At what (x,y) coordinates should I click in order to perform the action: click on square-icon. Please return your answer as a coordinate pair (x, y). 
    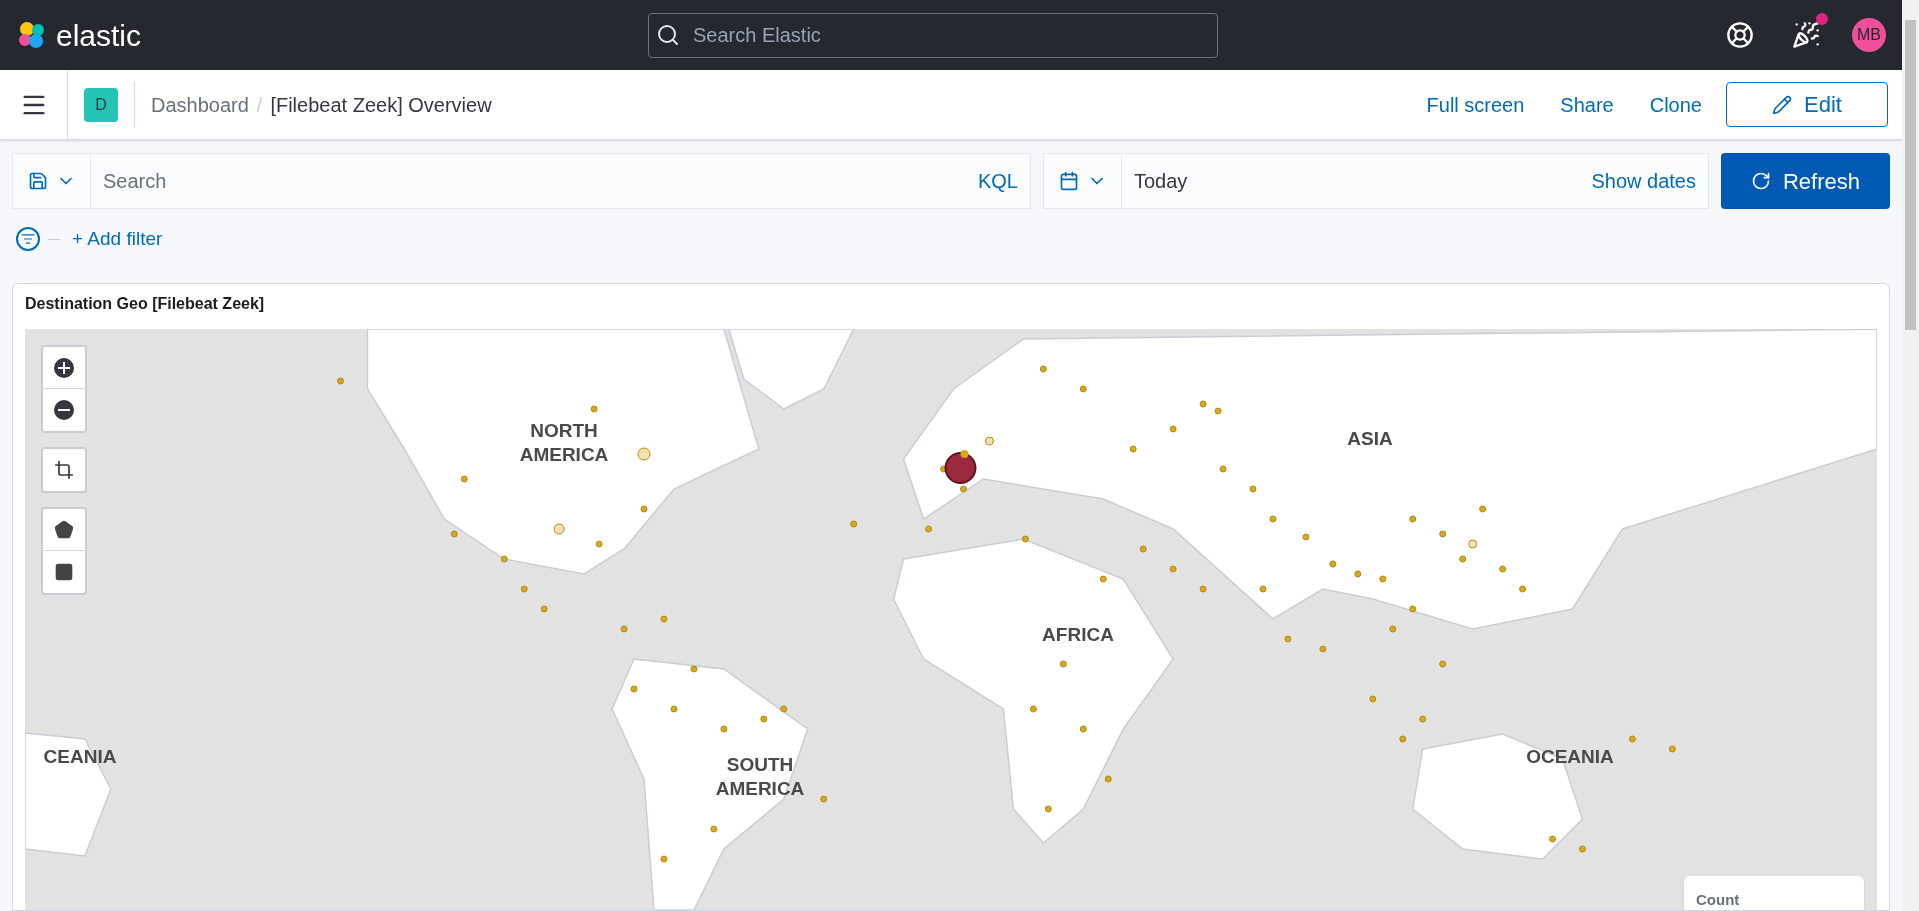
    Looking at the image, I should click on (64, 572).